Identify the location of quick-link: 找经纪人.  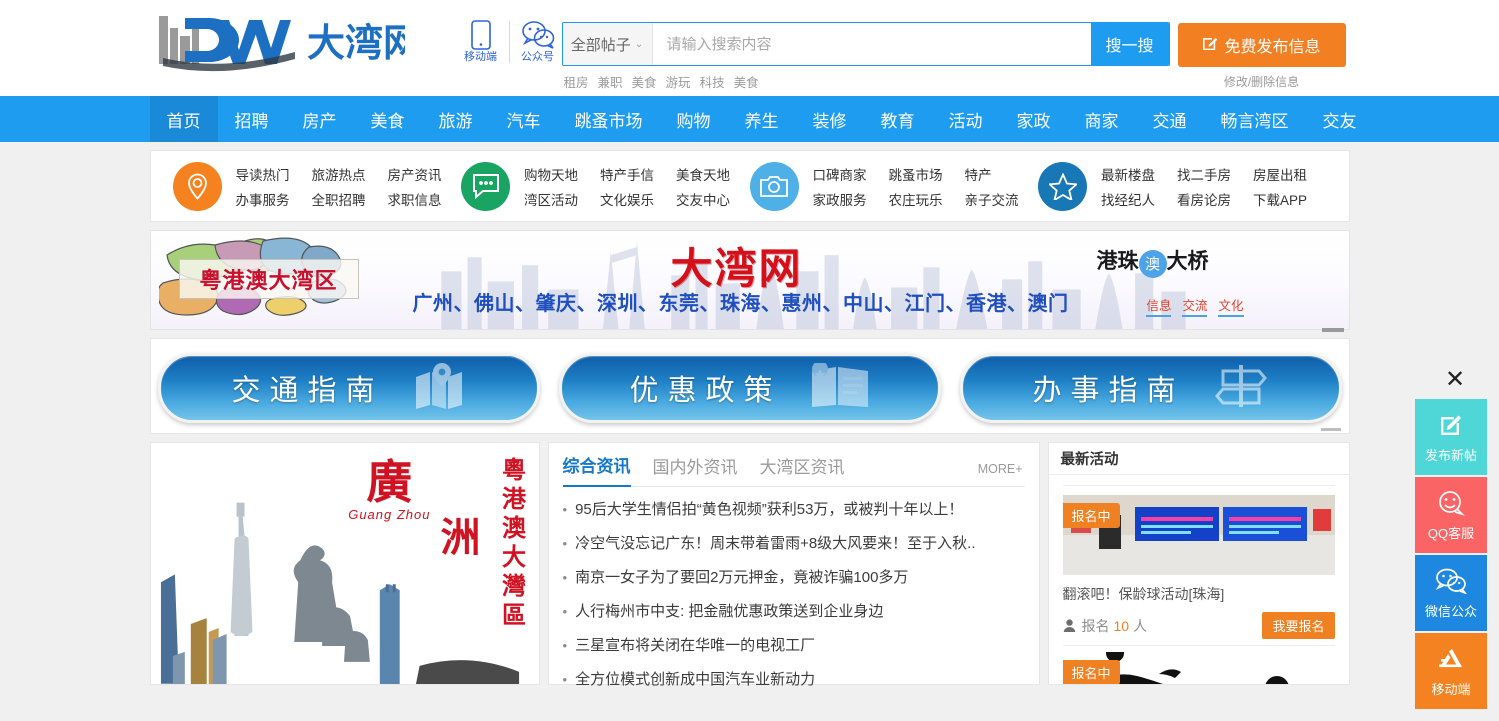
(1128, 199).